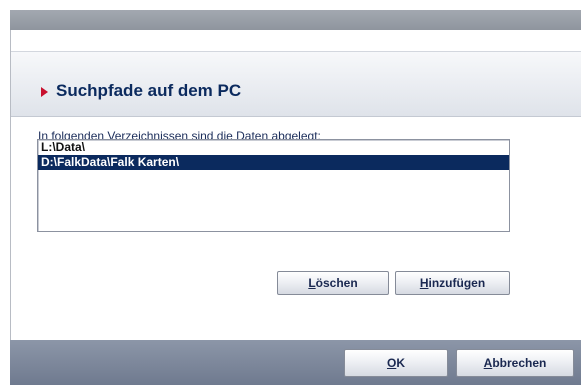 The width and height of the screenshot is (581, 385). Describe the element at coordinates (273, 147) in the screenshot. I see `list-item: L:\Data\` at that location.